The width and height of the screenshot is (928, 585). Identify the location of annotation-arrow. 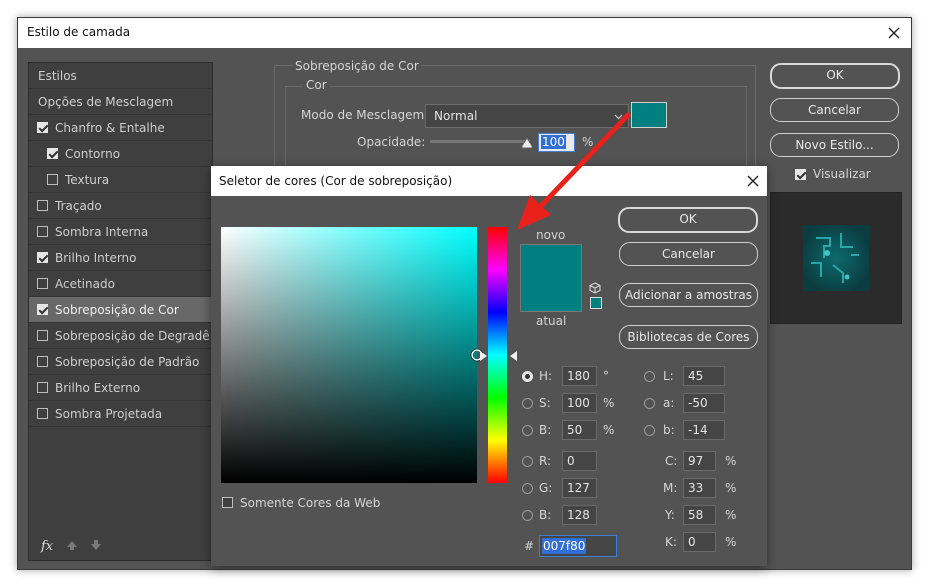
(574, 171).